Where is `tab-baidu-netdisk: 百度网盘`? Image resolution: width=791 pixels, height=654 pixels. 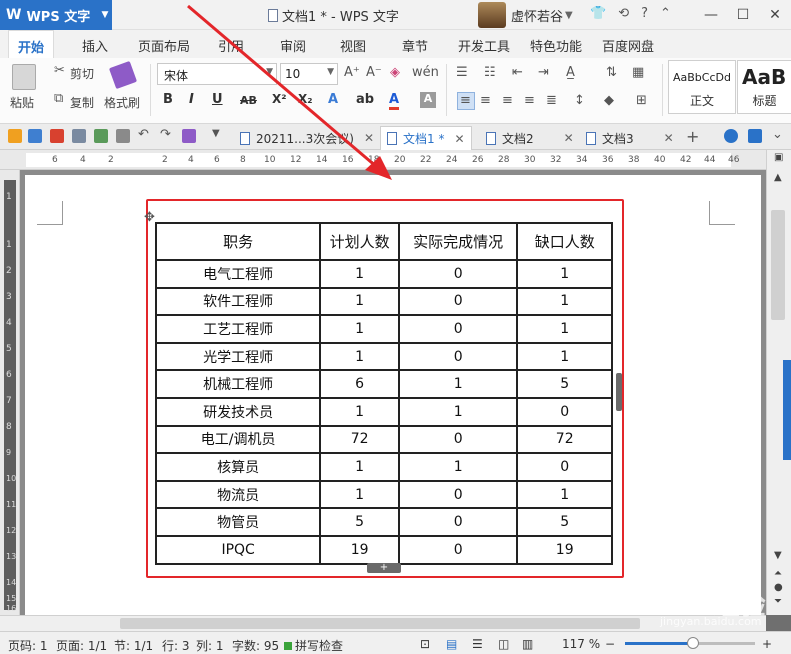
tab-baidu-netdisk: 百度网盘 is located at coordinates (628, 45).